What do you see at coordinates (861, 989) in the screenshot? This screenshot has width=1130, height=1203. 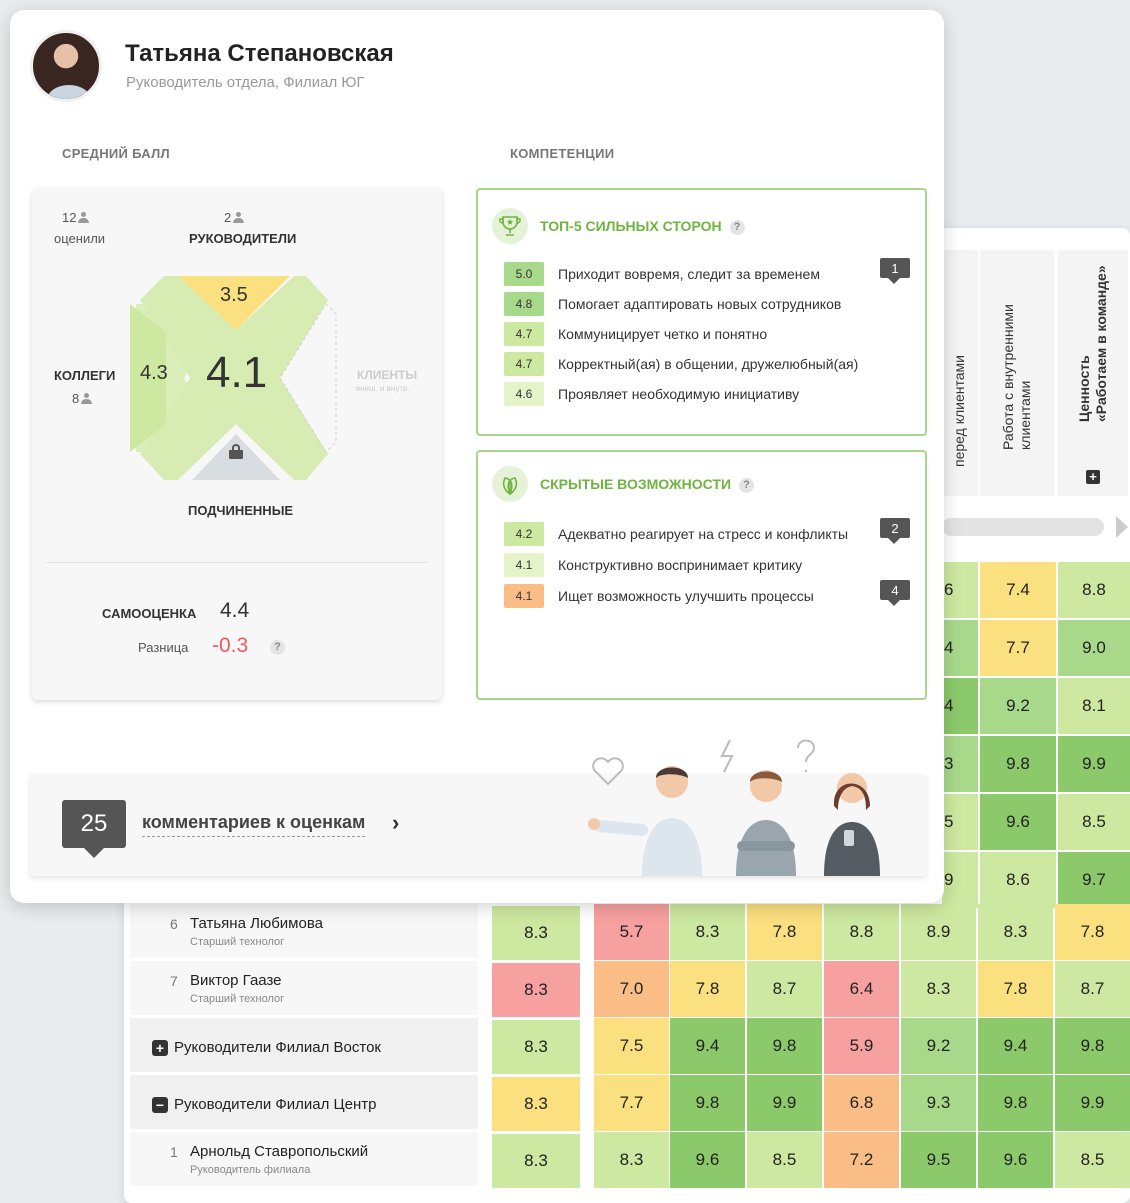 I see `table-cell: 6.4` at bounding box center [861, 989].